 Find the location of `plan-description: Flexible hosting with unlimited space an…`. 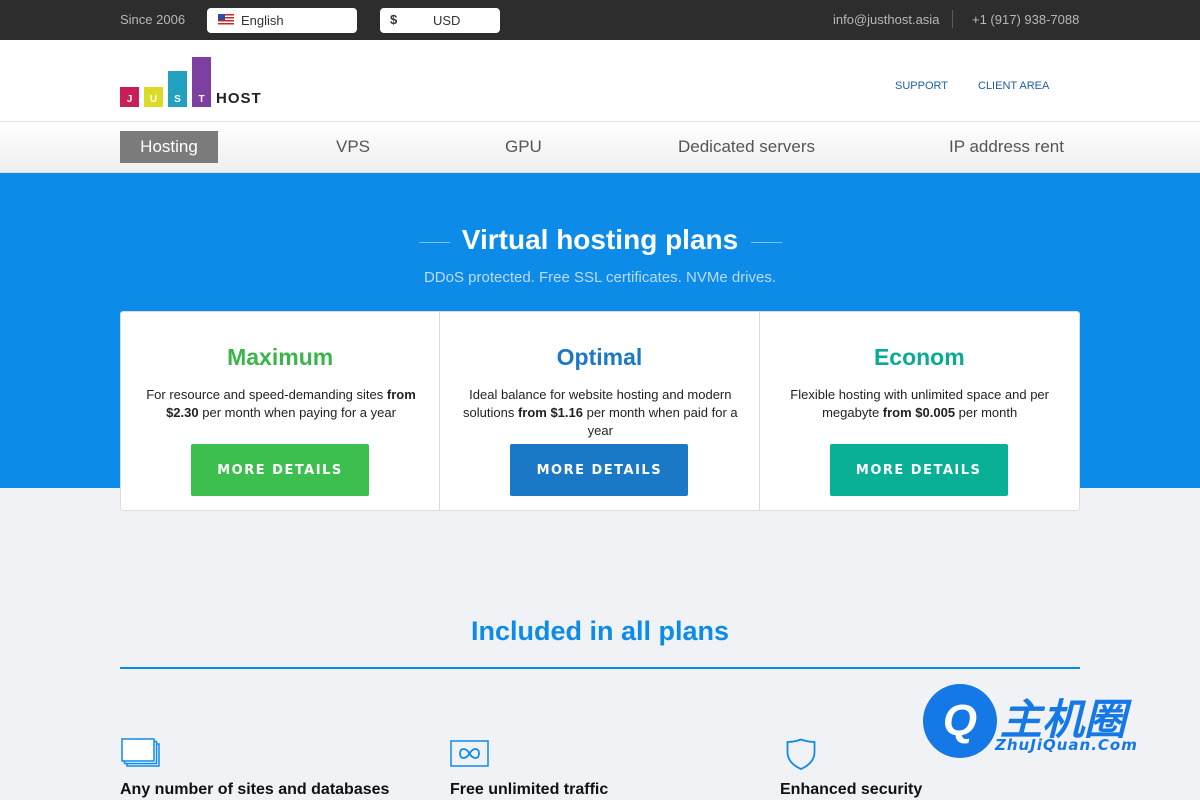

plan-description: Flexible hosting with unlimited space an… is located at coordinates (919, 403).